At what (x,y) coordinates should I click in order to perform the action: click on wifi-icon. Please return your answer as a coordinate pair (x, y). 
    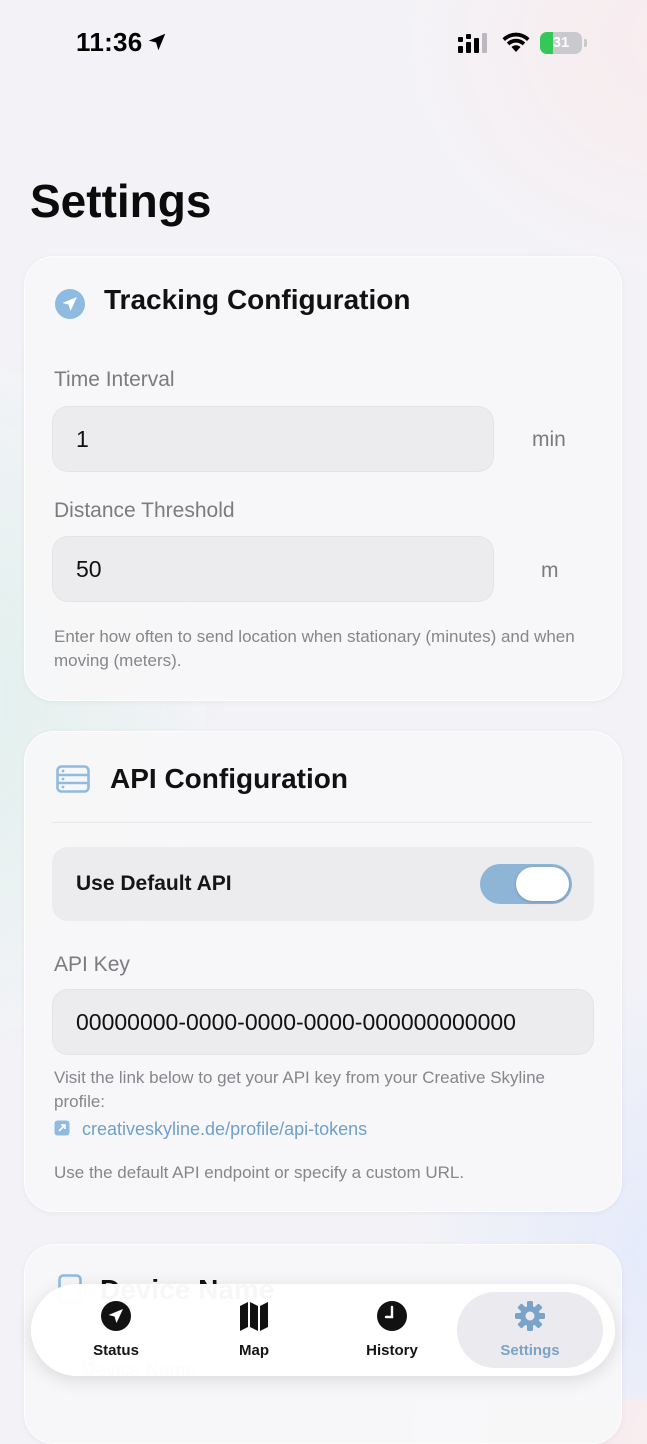
    Looking at the image, I should click on (516, 42).